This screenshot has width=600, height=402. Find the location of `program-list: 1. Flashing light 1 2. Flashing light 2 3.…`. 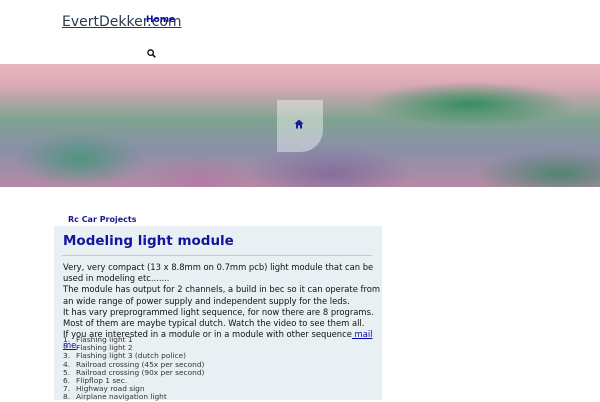

program-list: 1. Flashing light 1 2. Flashing light 2 3.… is located at coordinates (133, 368).